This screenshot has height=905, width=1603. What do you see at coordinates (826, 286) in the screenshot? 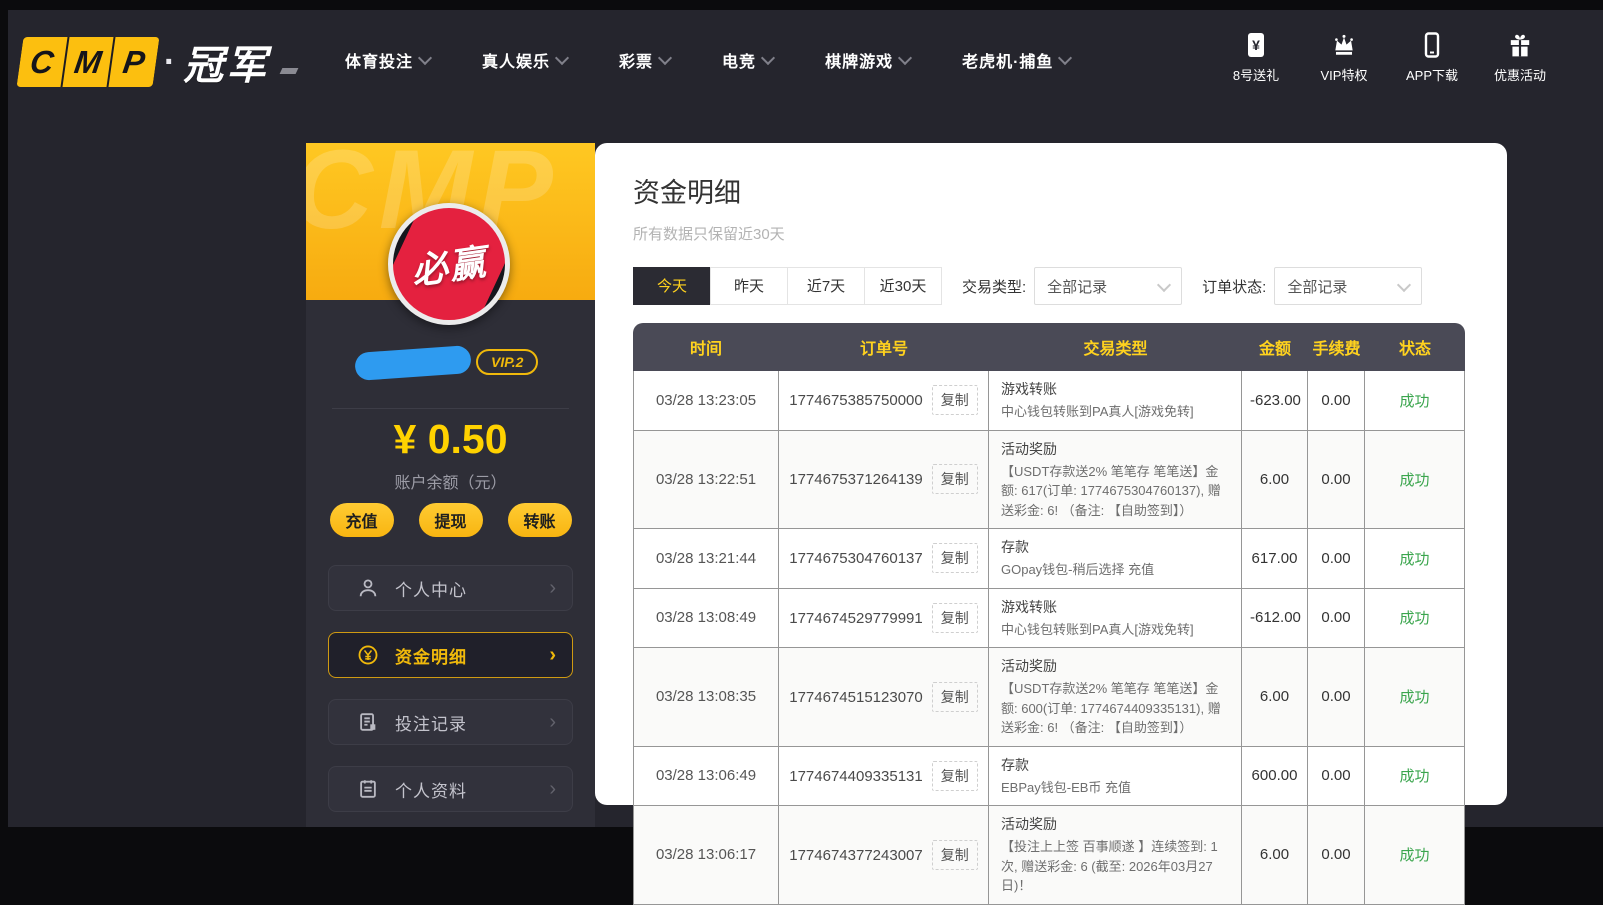
I see `date-tab: 近7天` at bounding box center [826, 286].